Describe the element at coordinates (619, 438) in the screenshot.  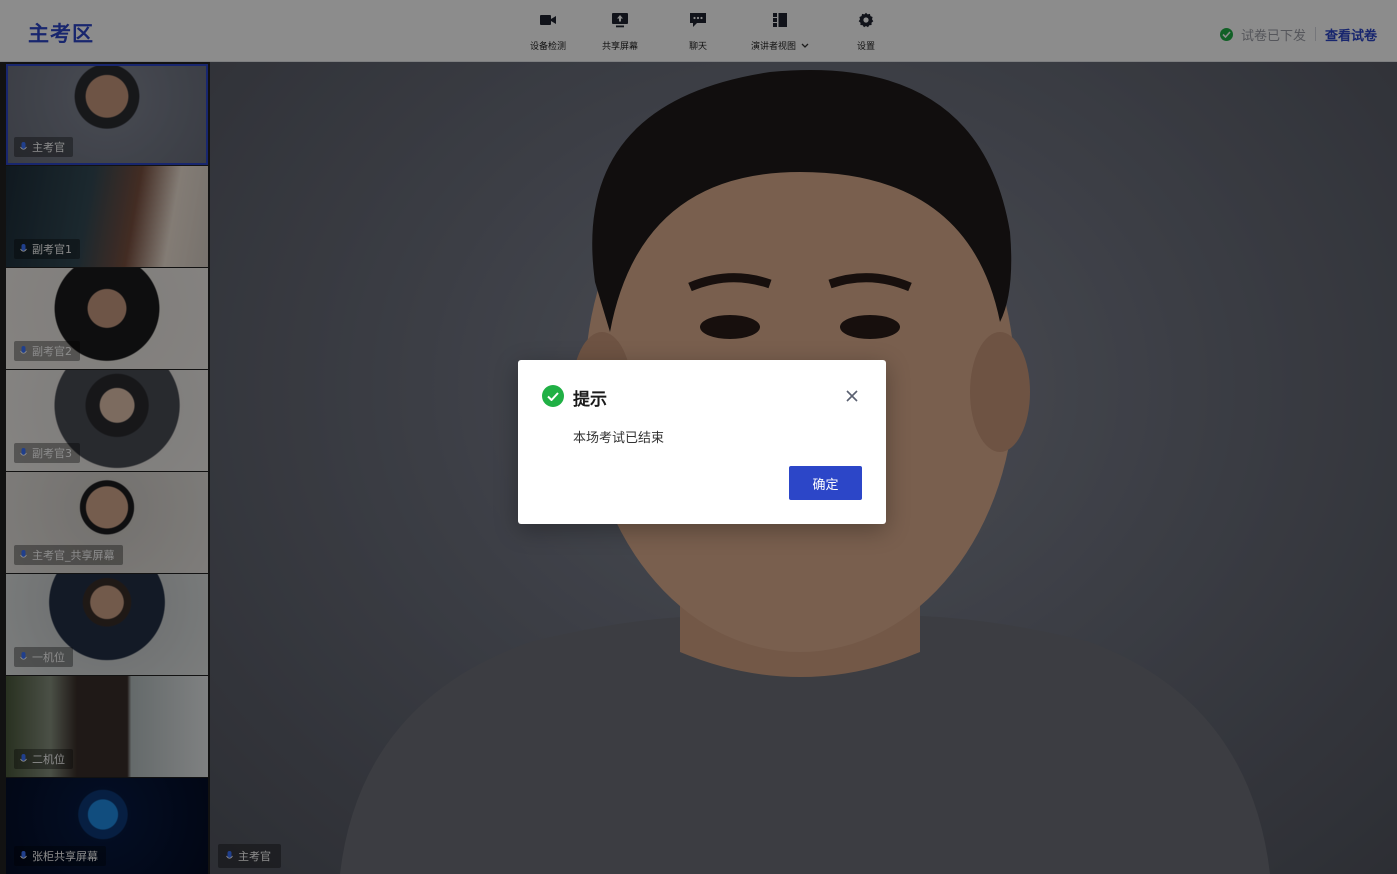
I see `dialog-message: 本场考试已结束` at that location.